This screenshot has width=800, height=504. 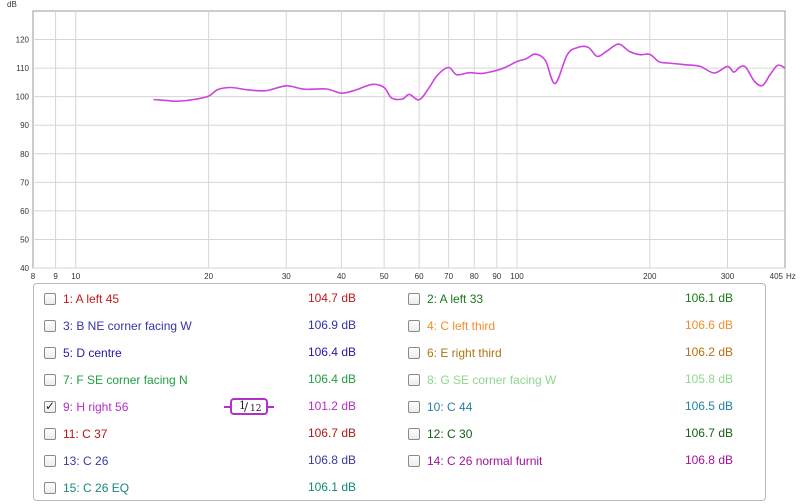 I want to click on x-tick-label: 30, so click(x=286, y=276).